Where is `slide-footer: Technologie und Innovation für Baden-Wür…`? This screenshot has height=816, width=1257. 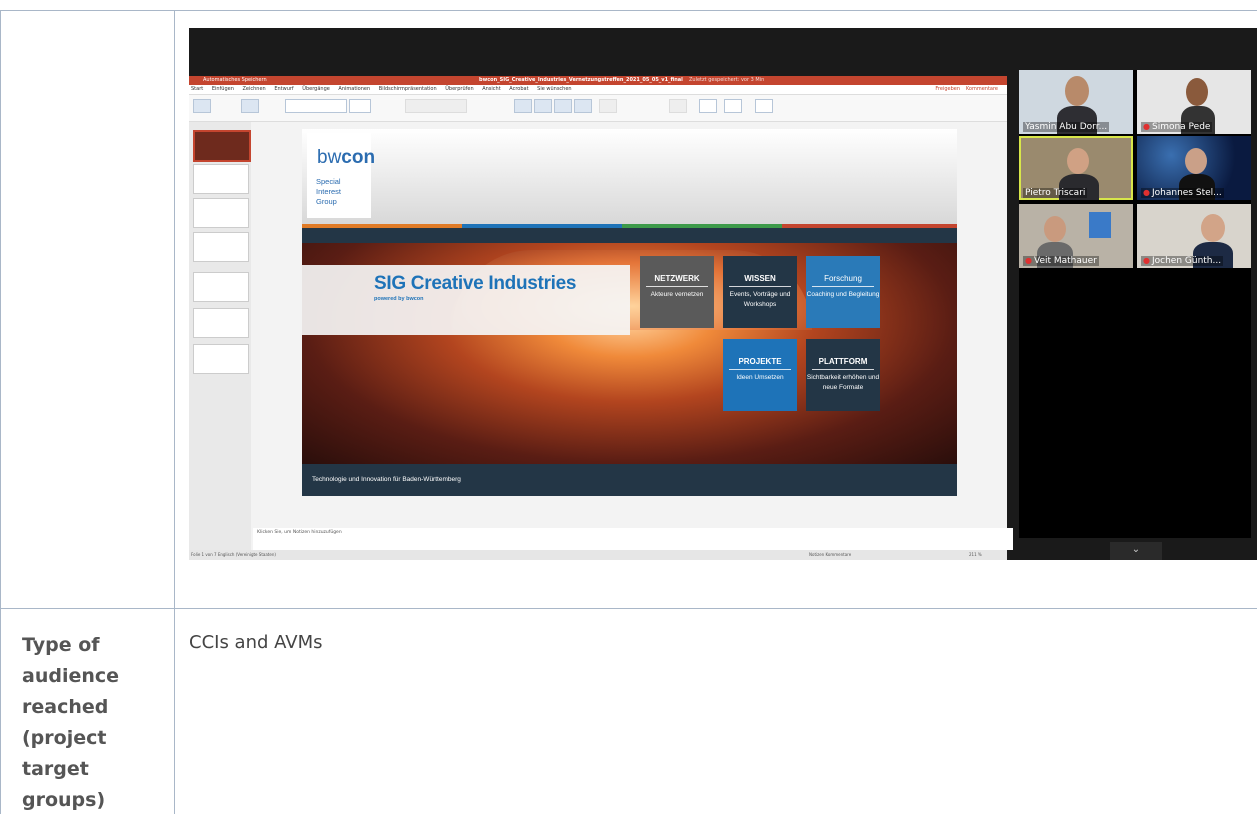
slide-footer: Technologie und Innovation für Baden-Wür… is located at coordinates (629, 480).